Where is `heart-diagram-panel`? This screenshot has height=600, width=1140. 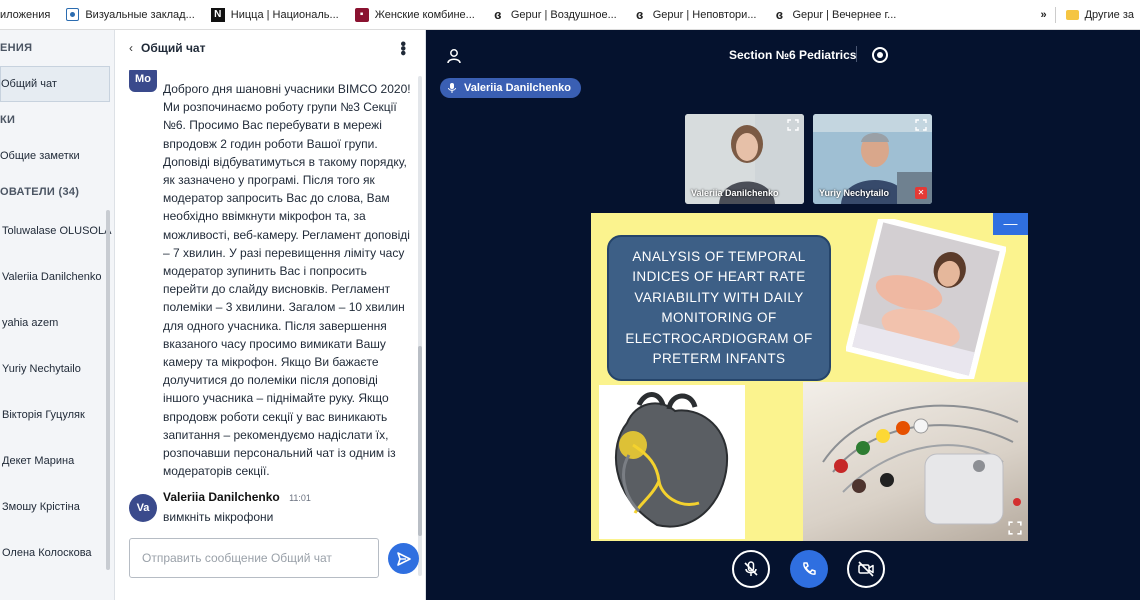
heart-diagram-panel is located at coordinates (672, 462).